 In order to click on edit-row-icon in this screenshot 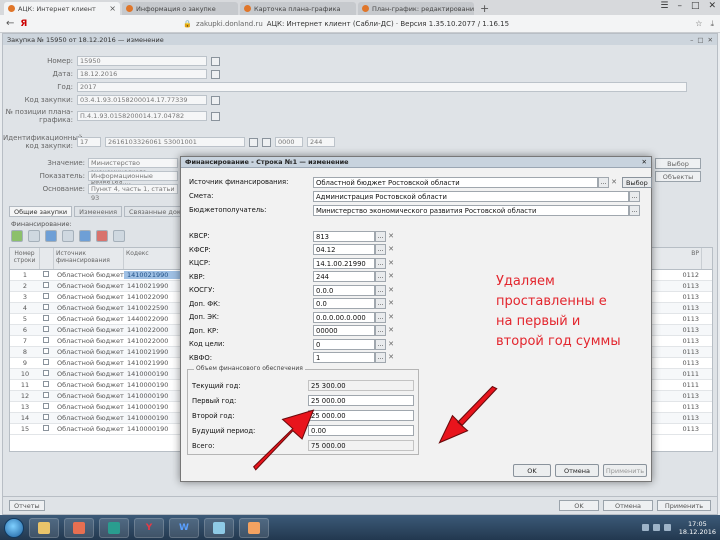, I will do `click(34, 236)`.